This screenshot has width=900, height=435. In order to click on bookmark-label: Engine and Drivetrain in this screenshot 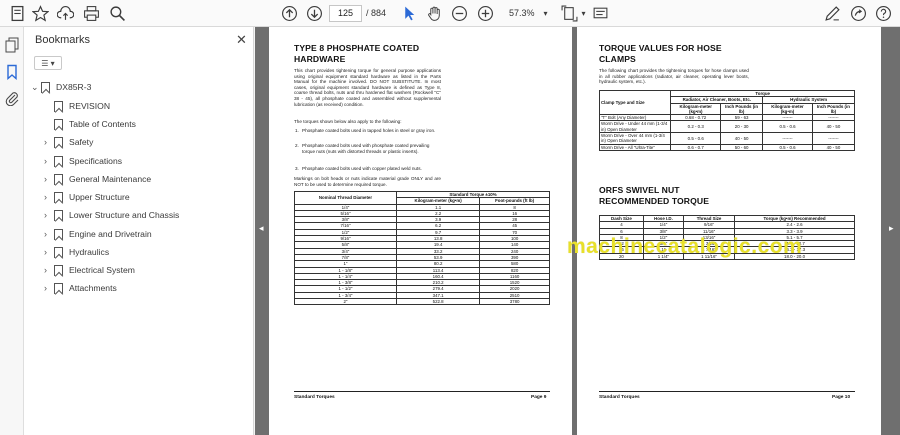, I will do `click(110, 234)`.